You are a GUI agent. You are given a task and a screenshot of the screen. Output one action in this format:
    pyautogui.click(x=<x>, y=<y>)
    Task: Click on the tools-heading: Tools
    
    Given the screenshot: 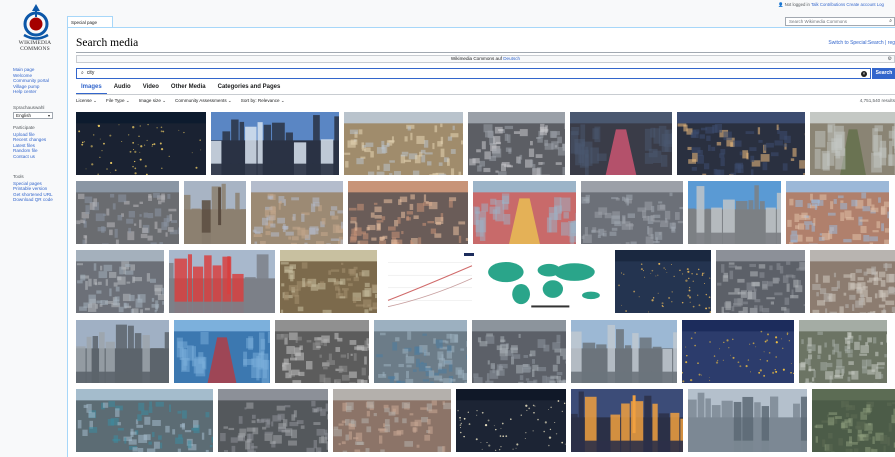 What is the action you would take?
    pyautogui.click(x=18, y=176)
    